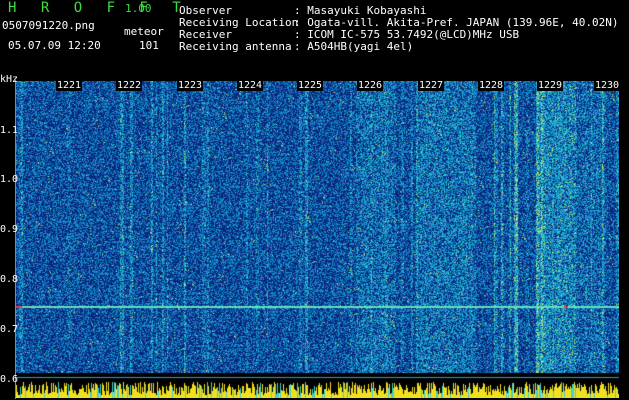  I want to click on y-tick-1-0: 1.0, so click(9, 179).